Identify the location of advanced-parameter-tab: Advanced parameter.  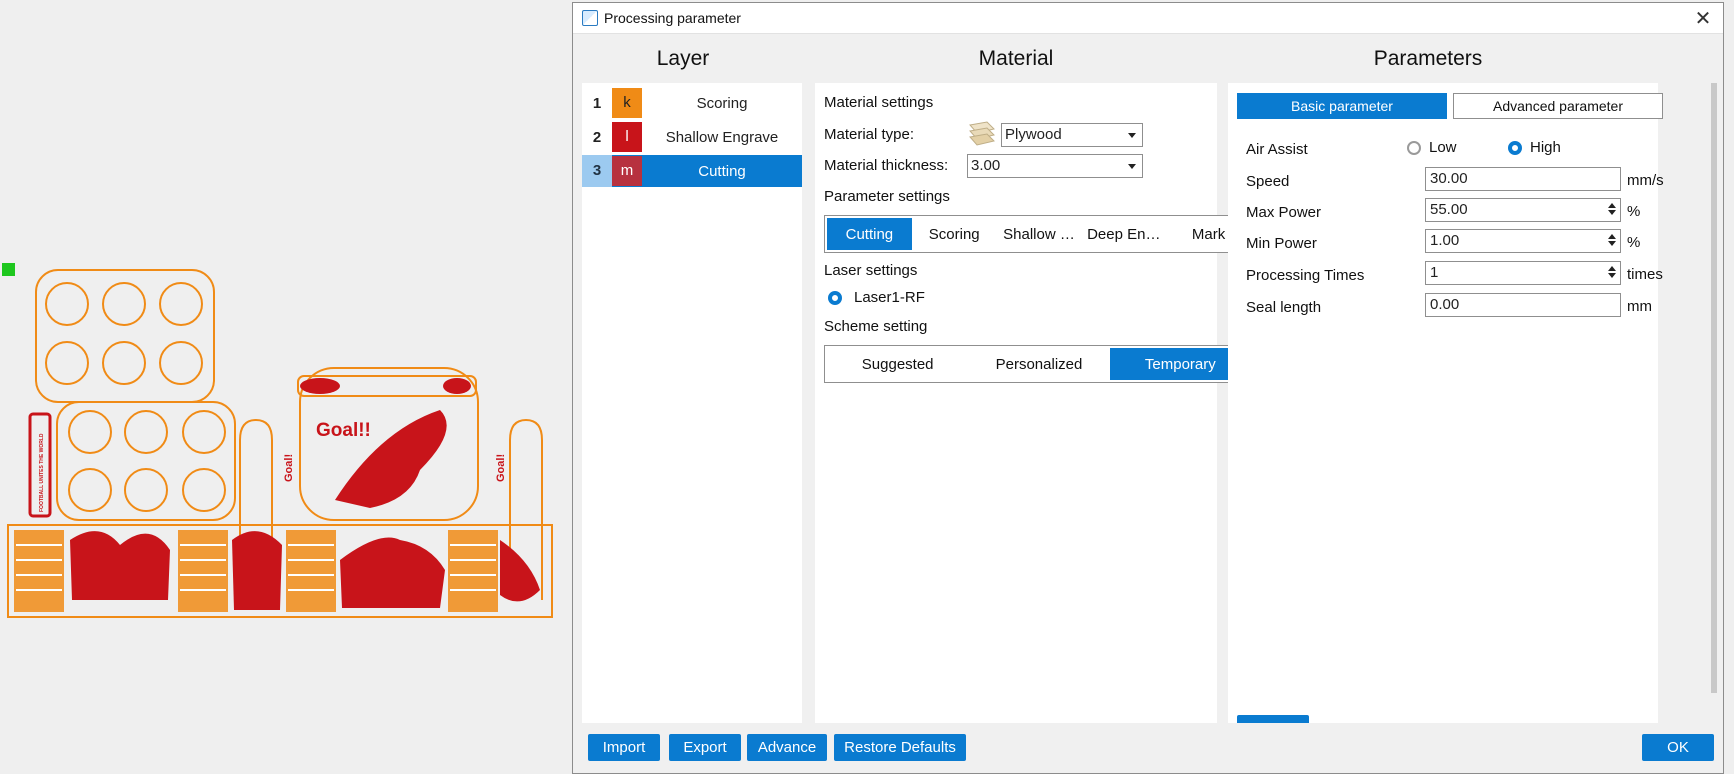
(1558, 106).